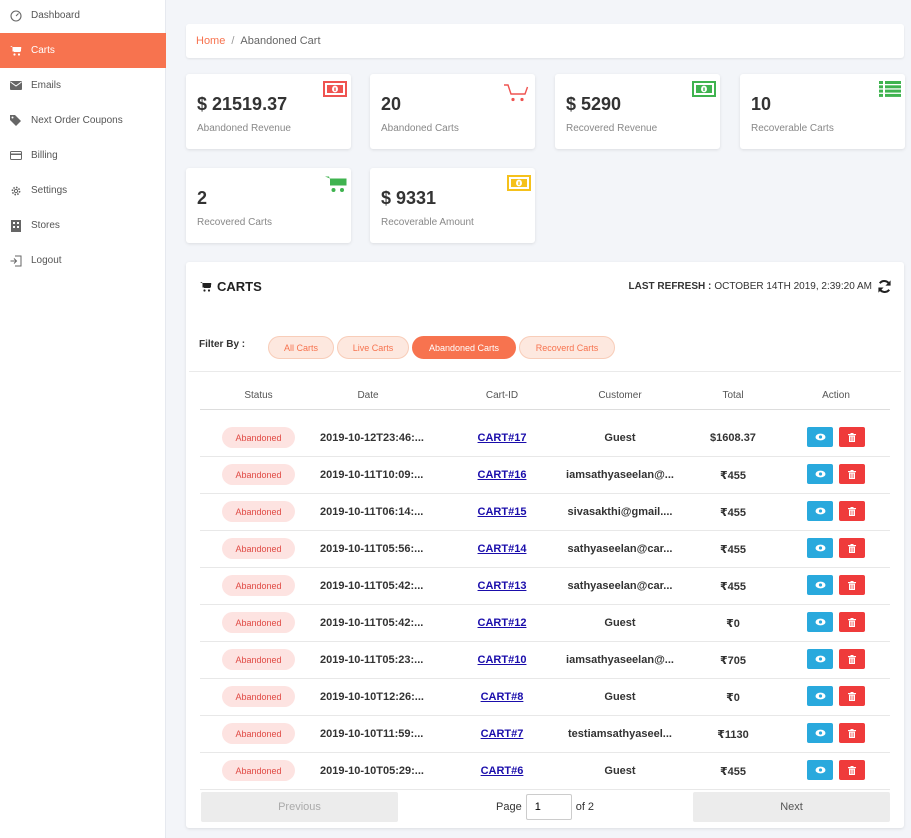  I want to click on sidebar-item-logout: Logout, so click(83, 260).